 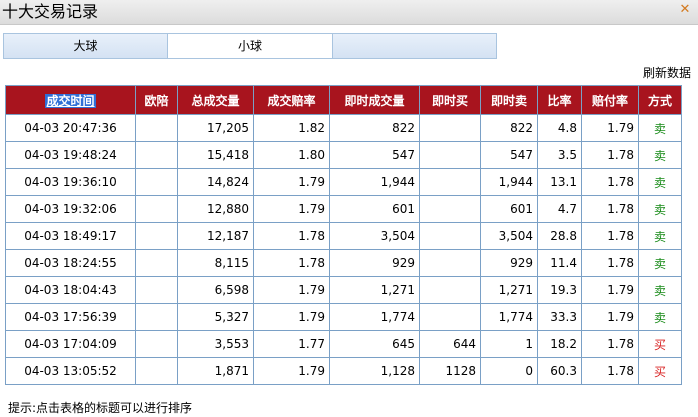 What do you see at coordinates (374, 290) in the screenshot?
I see `cell-instant: 1,271` at bounding box center [374, 290].